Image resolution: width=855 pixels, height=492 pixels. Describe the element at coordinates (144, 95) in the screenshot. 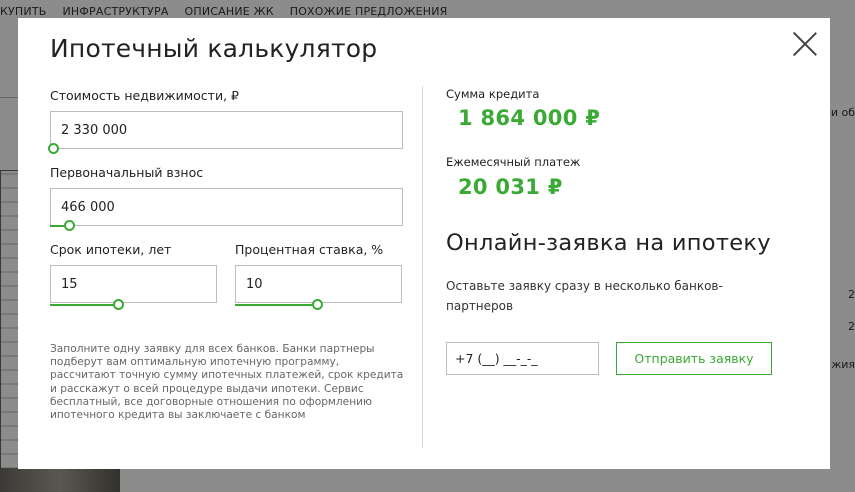

I see `property-cost-label: Стоимость недвижимости, ₽` at that location.